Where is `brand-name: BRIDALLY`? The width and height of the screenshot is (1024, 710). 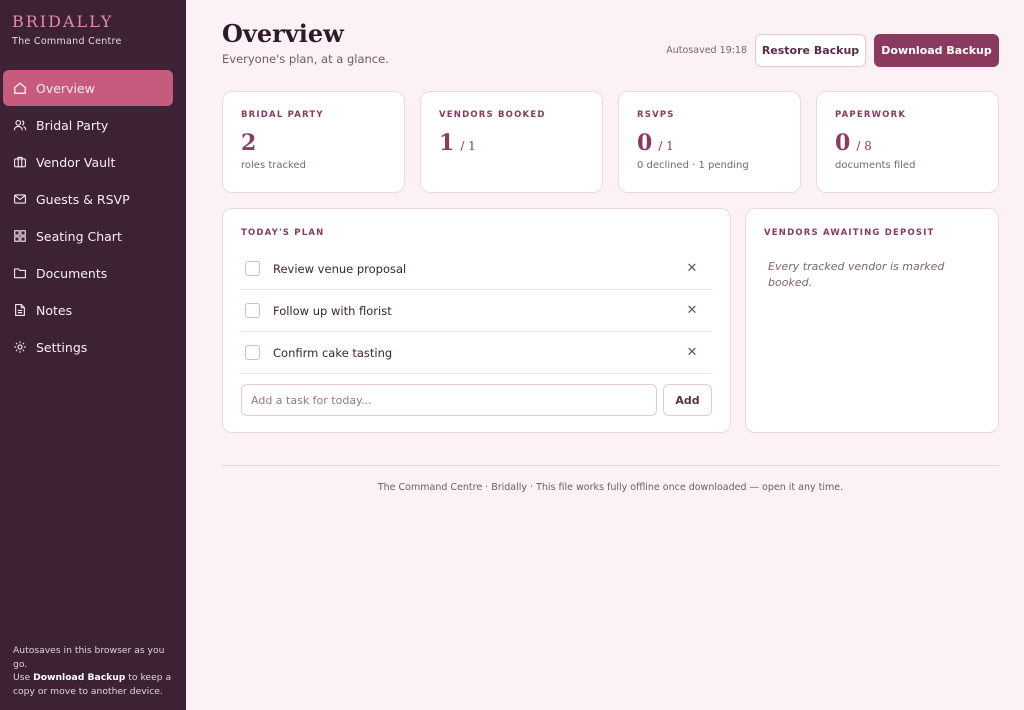 brand-name: BRIDALLY is located at coordinates (63, 21).